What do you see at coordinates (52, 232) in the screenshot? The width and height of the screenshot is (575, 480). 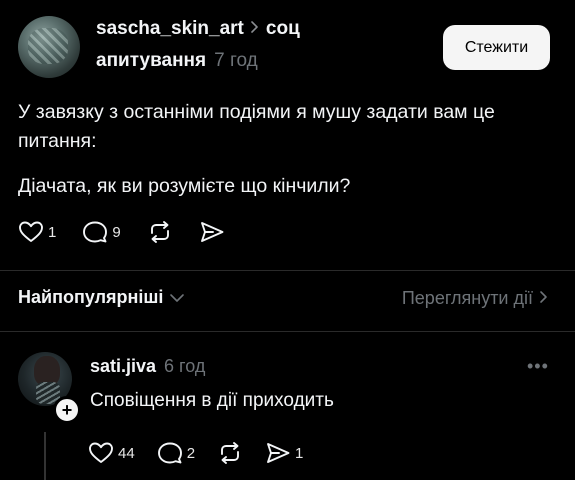 I see `post-like-count: 1` at bounding box center [52, 232].